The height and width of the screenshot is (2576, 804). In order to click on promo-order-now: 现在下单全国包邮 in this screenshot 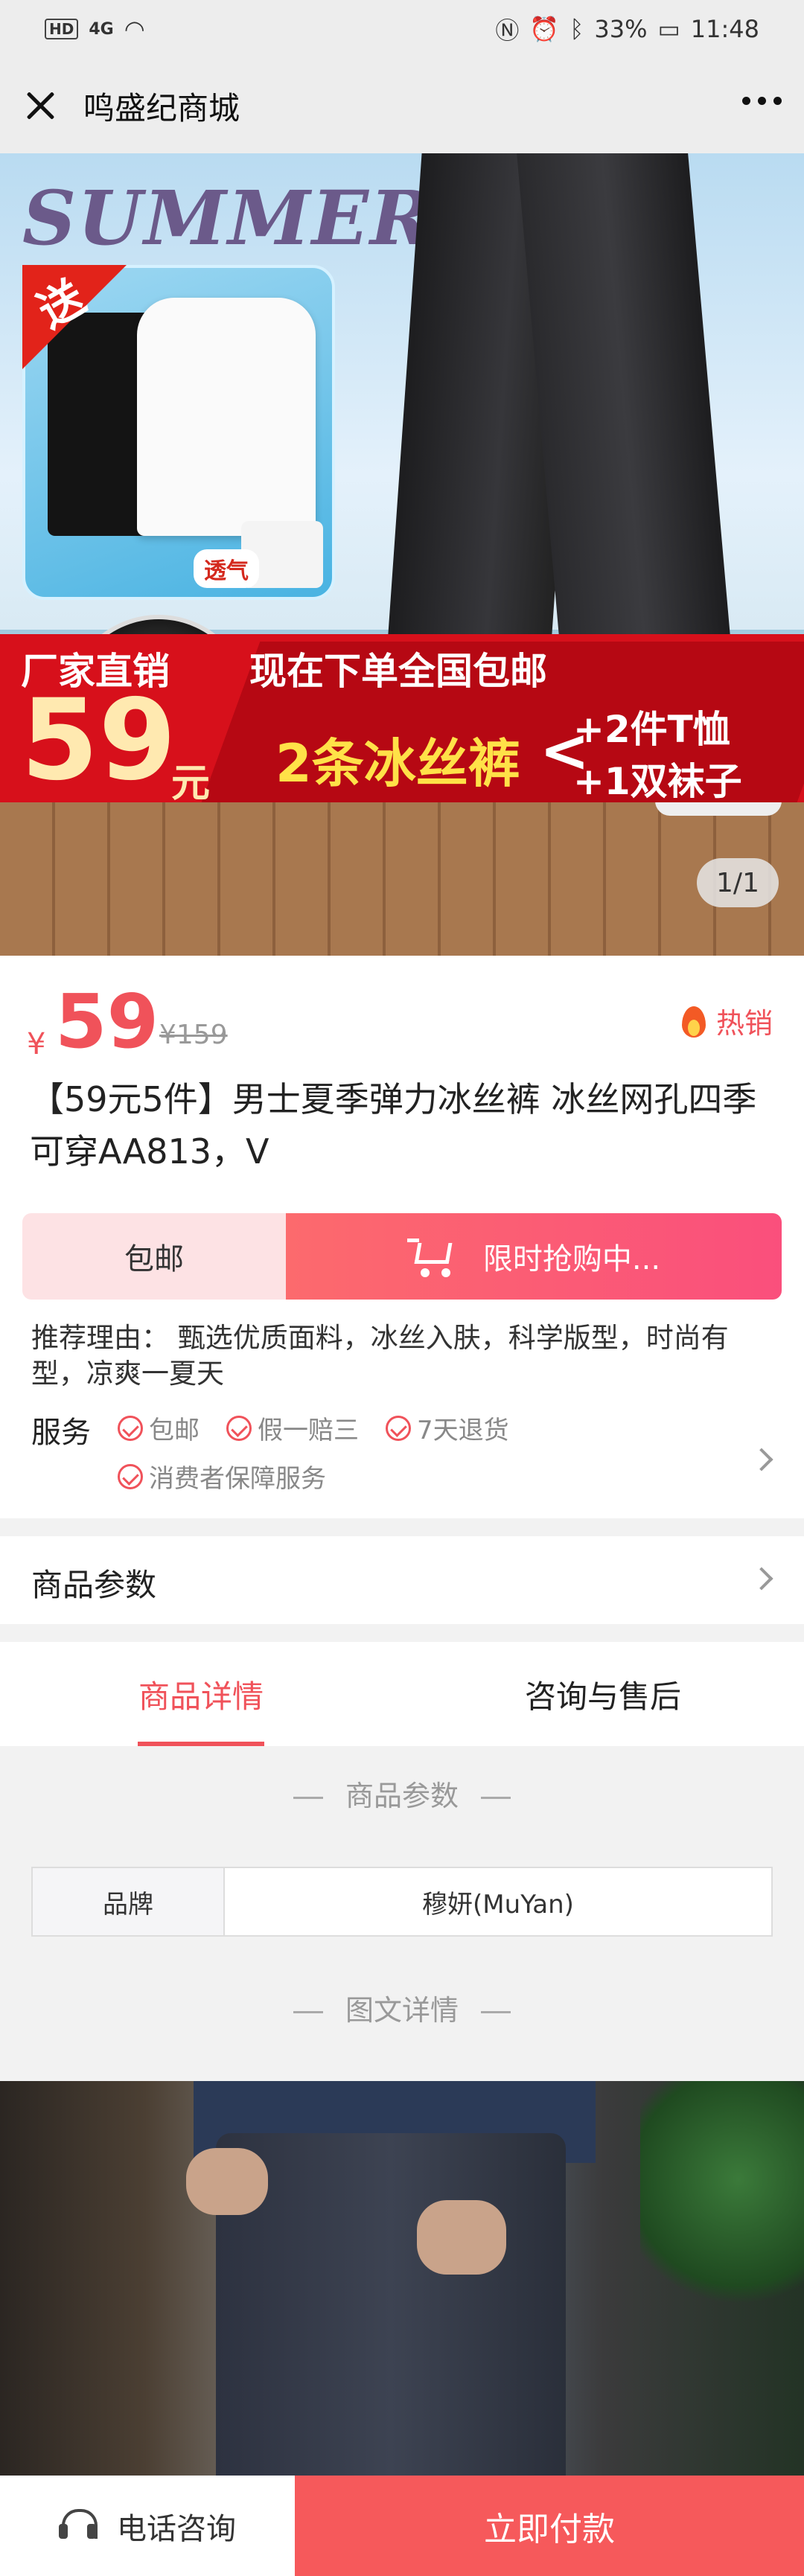, I will do `click(398, 671)`.